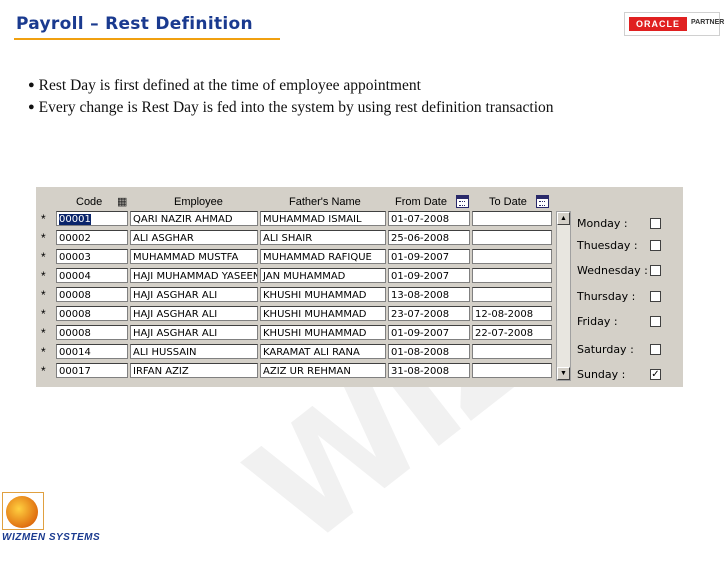 The image size is (728, 580). What do you see at coordinates (92, 237) in the screenshot?
I see `code-field: 00002` at bounding box center [92, 237].